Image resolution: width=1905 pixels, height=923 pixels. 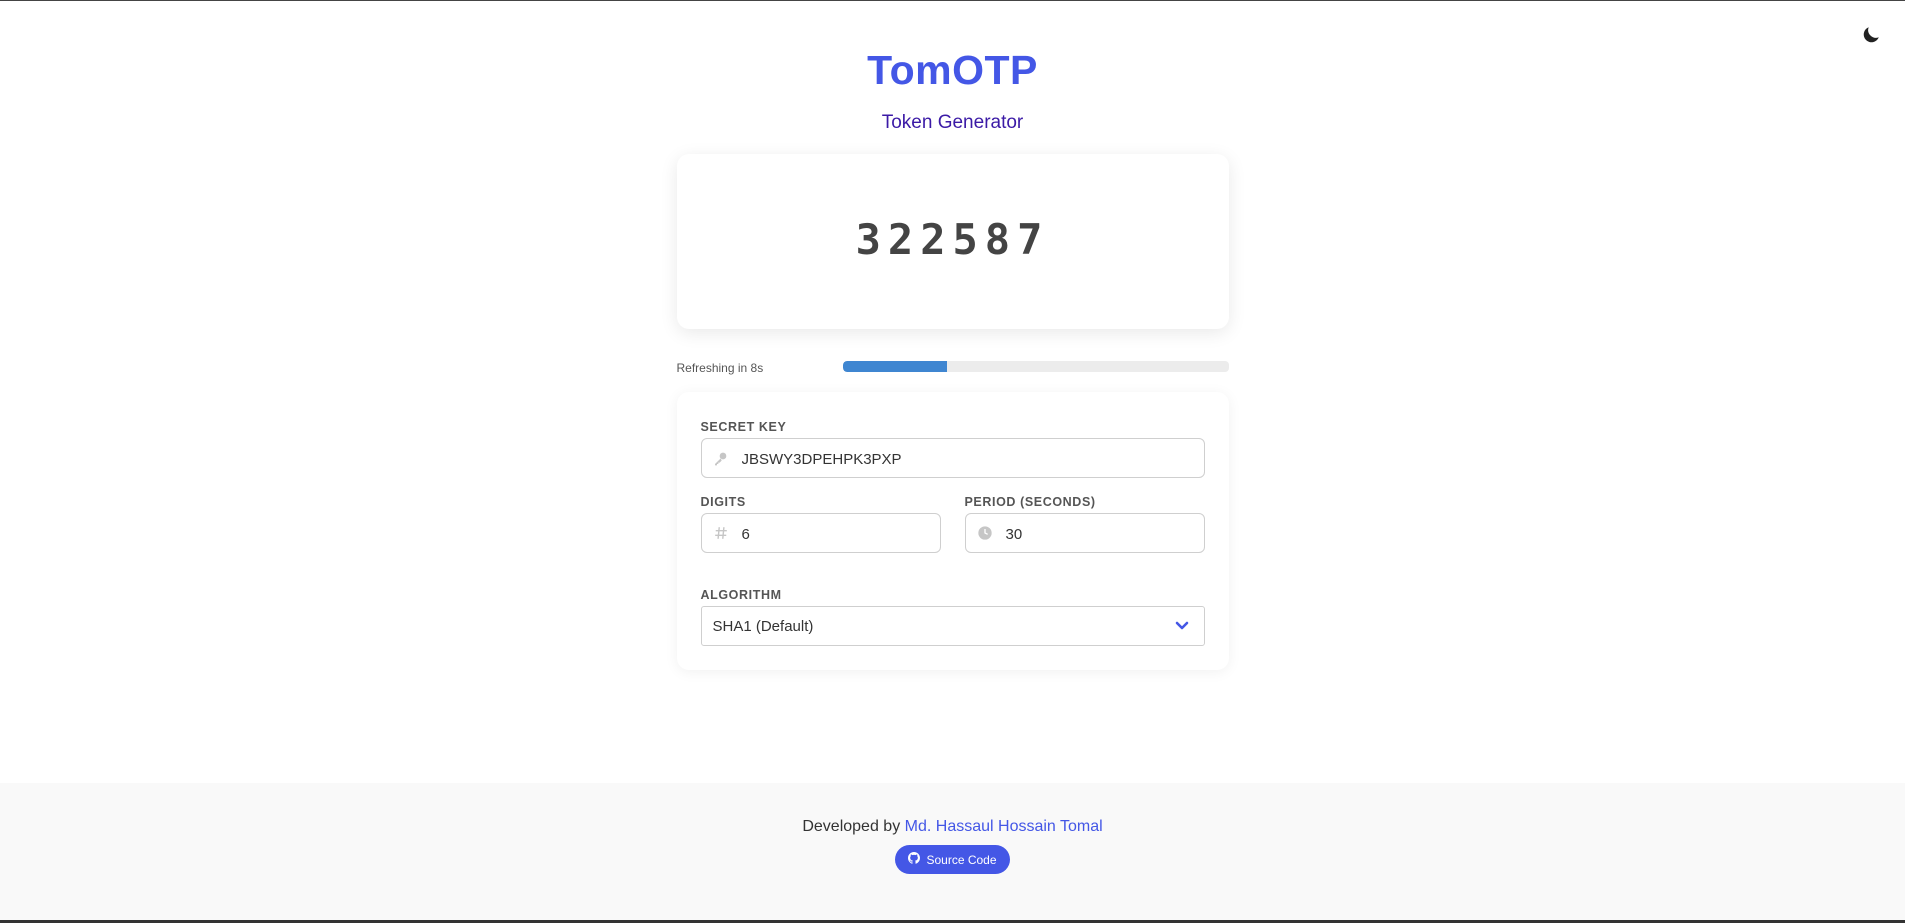 I want to click on footer-credit: Developed by Md. Hassaul Hossain Tomal, so click(x=952, y=827).